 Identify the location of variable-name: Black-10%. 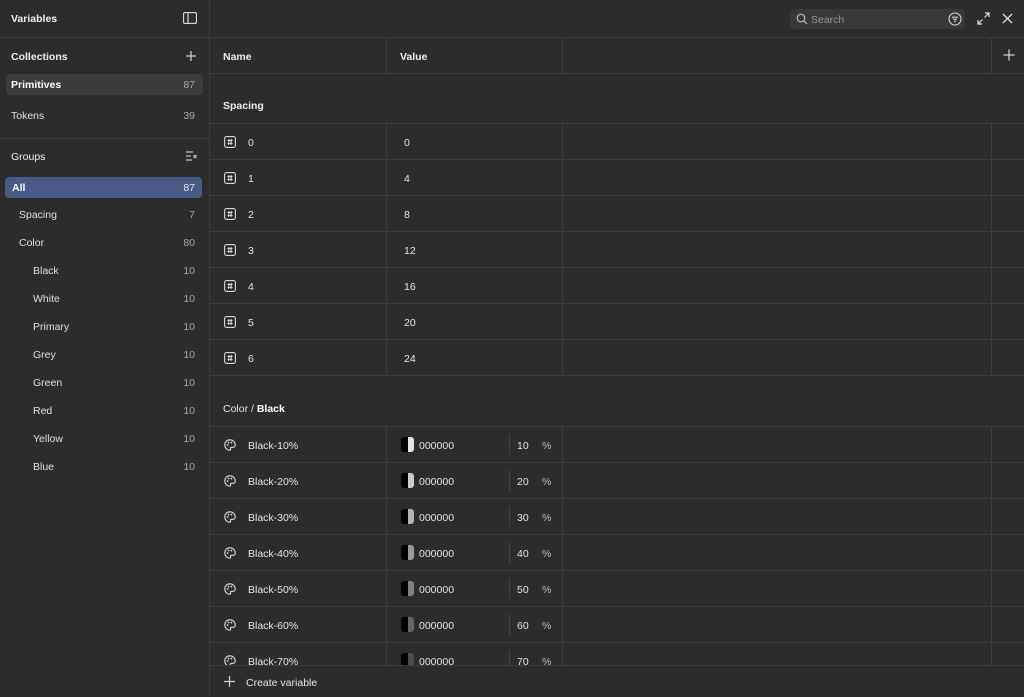
(273, 446).